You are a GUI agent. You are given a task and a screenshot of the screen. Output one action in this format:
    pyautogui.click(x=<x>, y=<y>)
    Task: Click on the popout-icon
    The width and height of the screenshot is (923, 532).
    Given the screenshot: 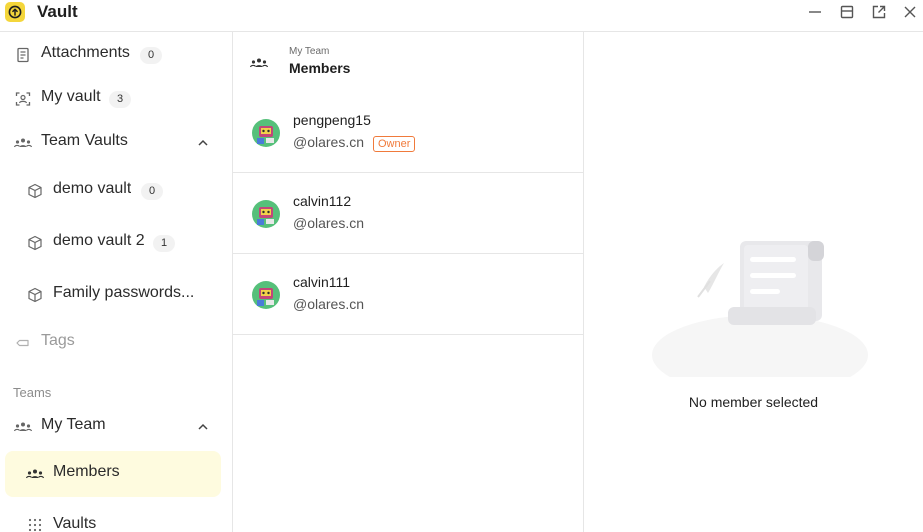 What is the action you would take?
    pyautogui.click(x=879, y=12)
    